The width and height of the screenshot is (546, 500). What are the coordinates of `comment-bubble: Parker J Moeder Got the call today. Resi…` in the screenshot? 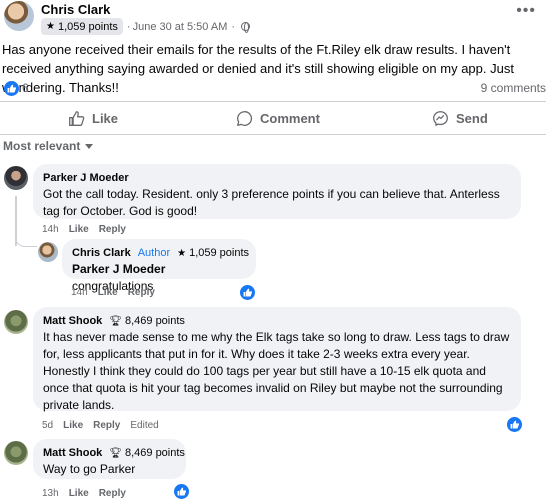 It's located at (277, 191).